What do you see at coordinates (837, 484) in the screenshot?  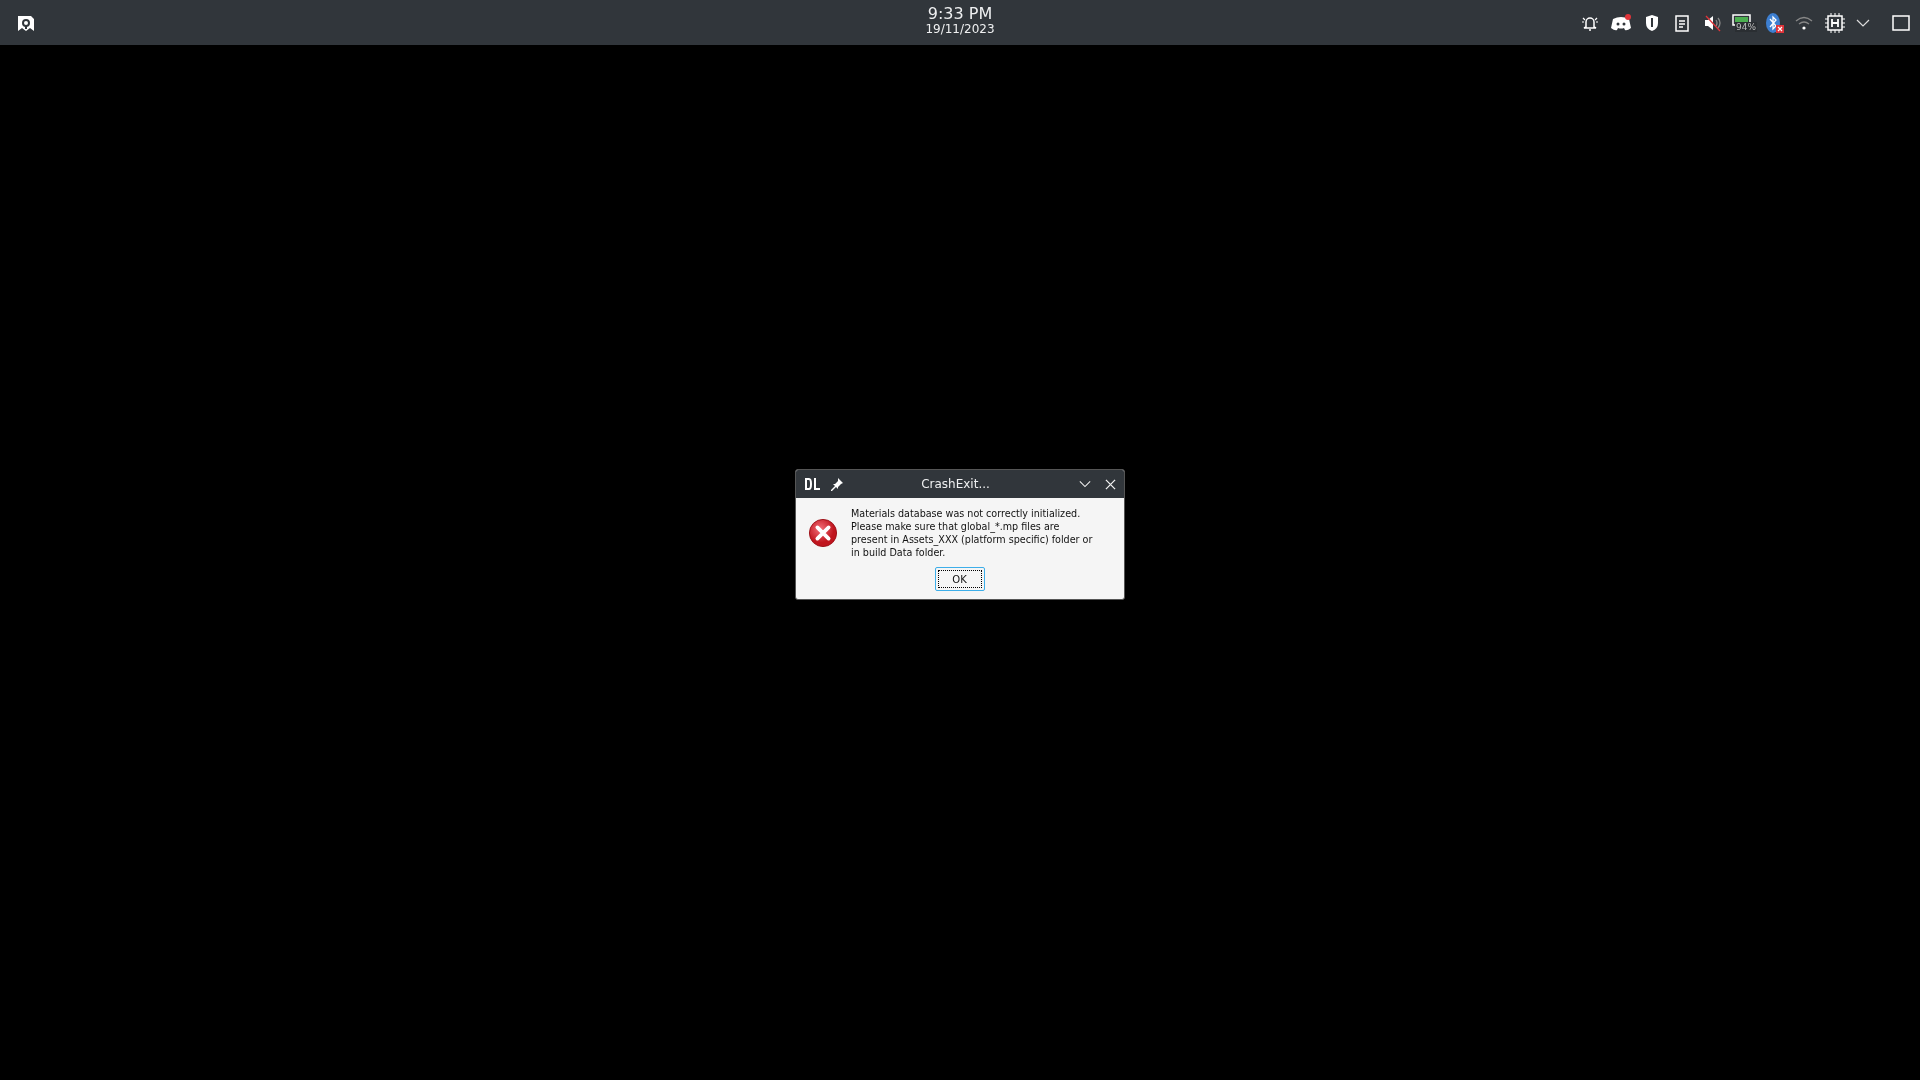 I see `pin-icon` at bounding box center [837, 484].